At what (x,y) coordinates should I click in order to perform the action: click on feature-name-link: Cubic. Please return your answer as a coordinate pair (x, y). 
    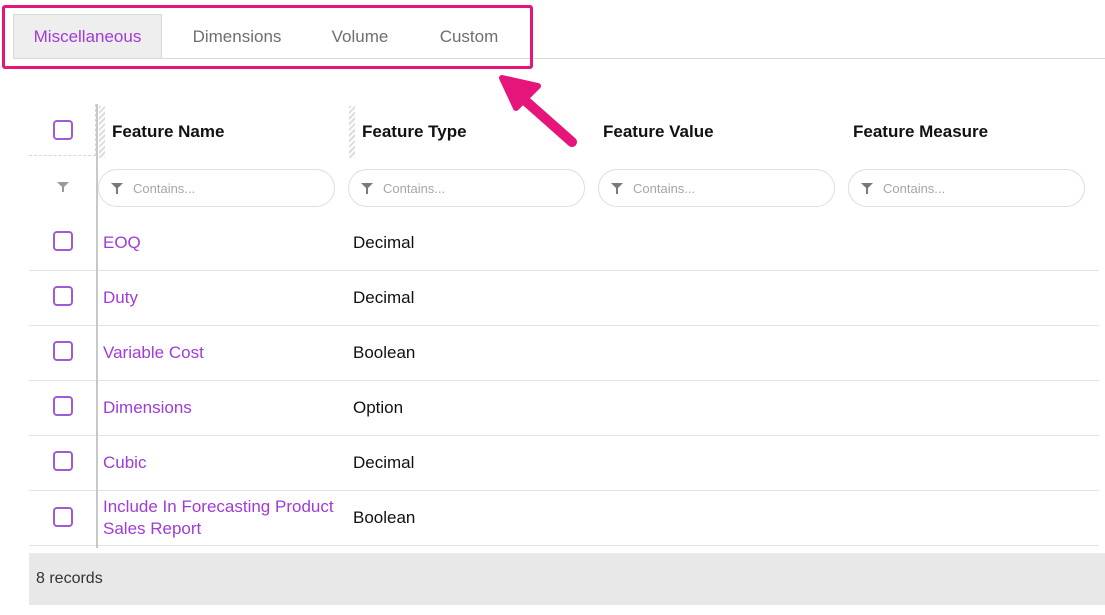
    Looking at the image, I should click on (225, 463).